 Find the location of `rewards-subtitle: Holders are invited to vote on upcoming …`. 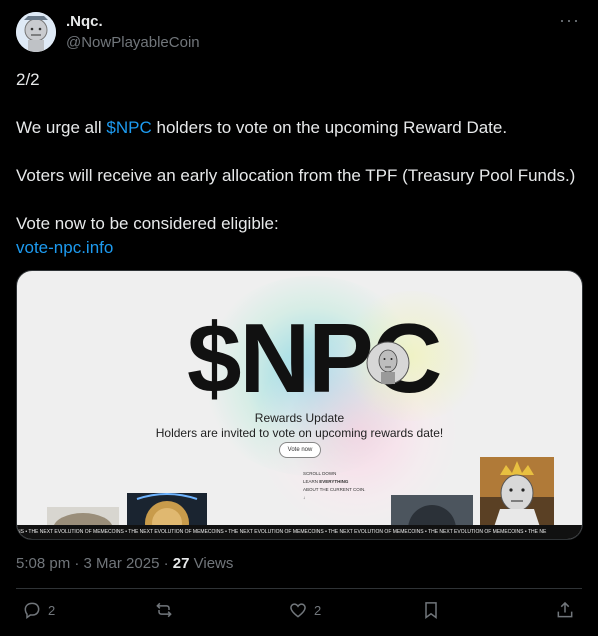

rewards-subtitle: Holders are invited to vote on upcoming … is located at coordinates (299, 433).